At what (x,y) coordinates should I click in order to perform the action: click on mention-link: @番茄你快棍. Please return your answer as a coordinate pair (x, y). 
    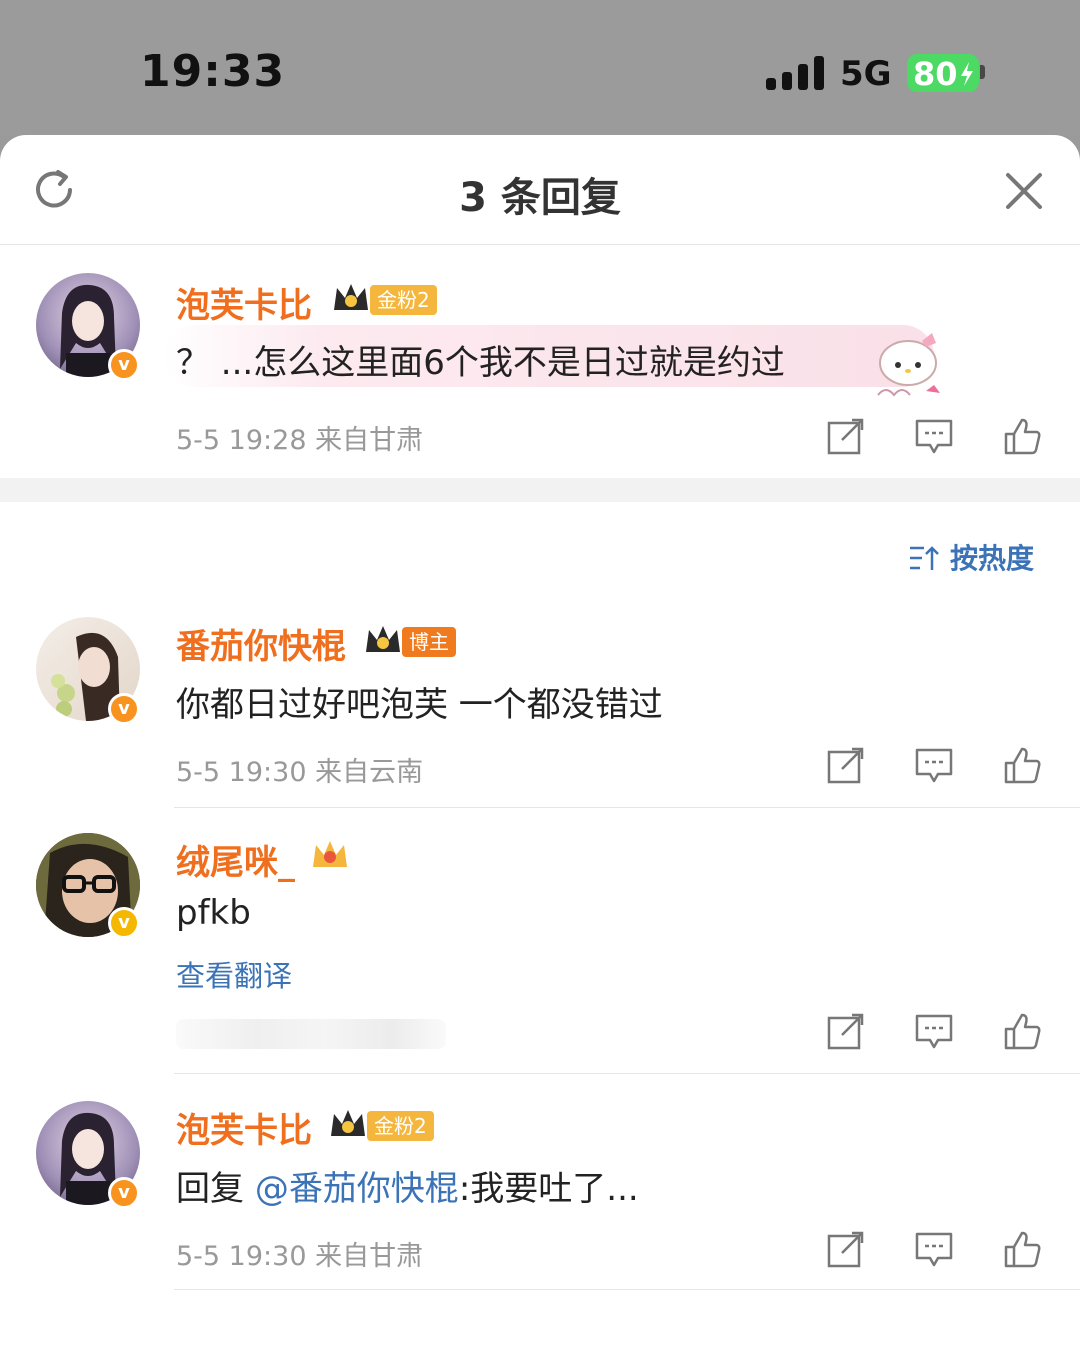
    Looking at the image, I should click on (357, 1189).